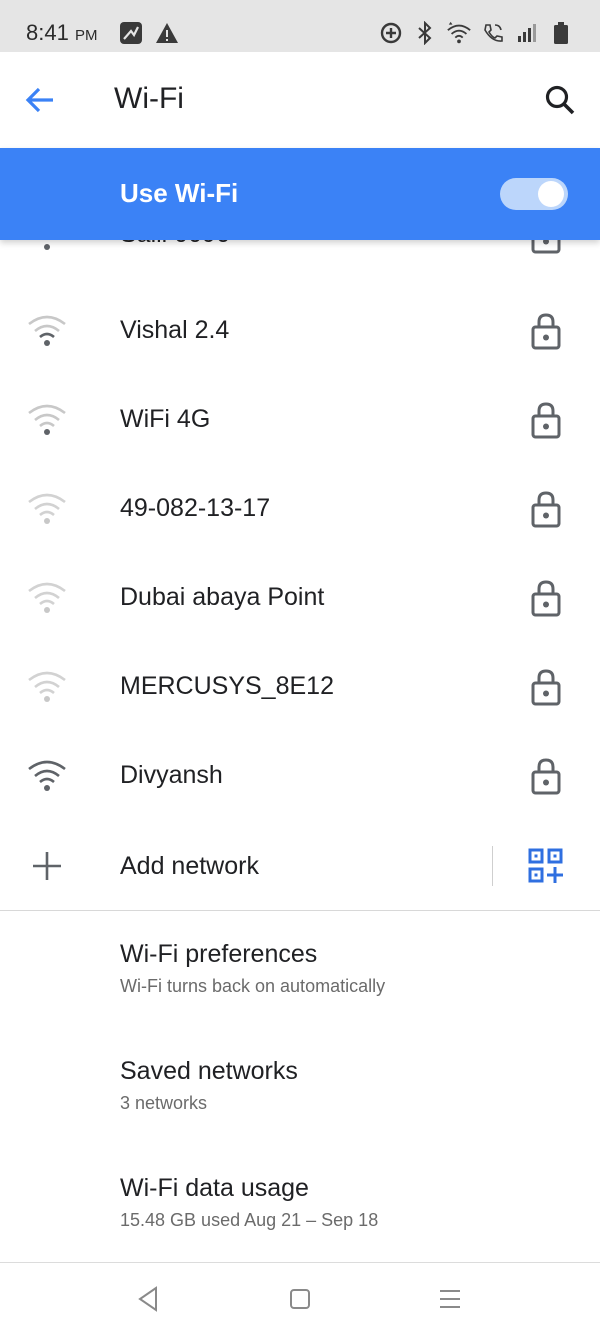 The image size is (600, 1334). I want to click on status-bar: 8:41 PM, so click(300, 26).